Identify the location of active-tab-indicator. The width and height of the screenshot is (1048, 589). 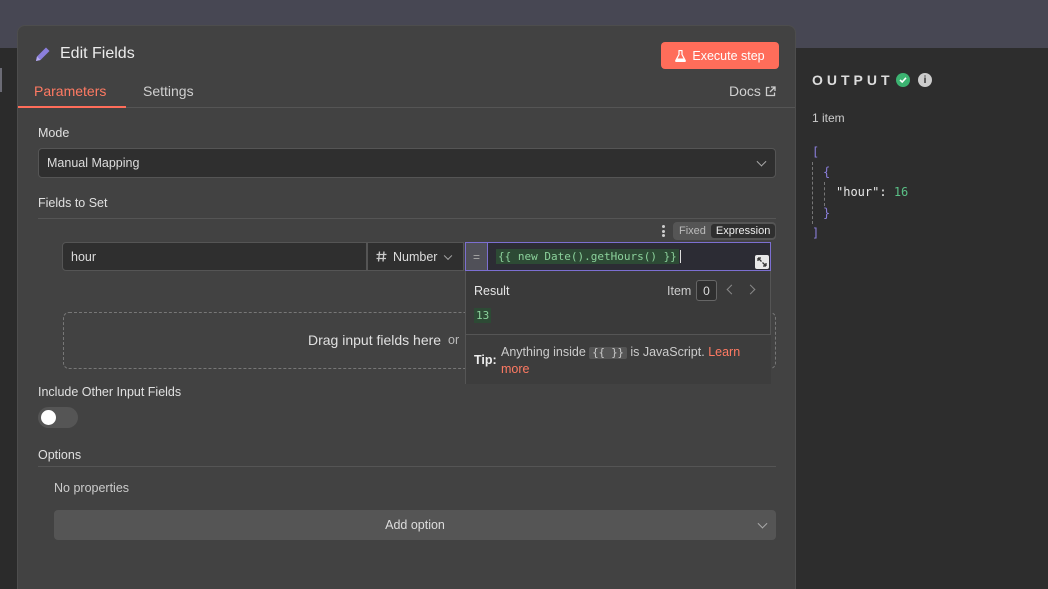
(72, 107).